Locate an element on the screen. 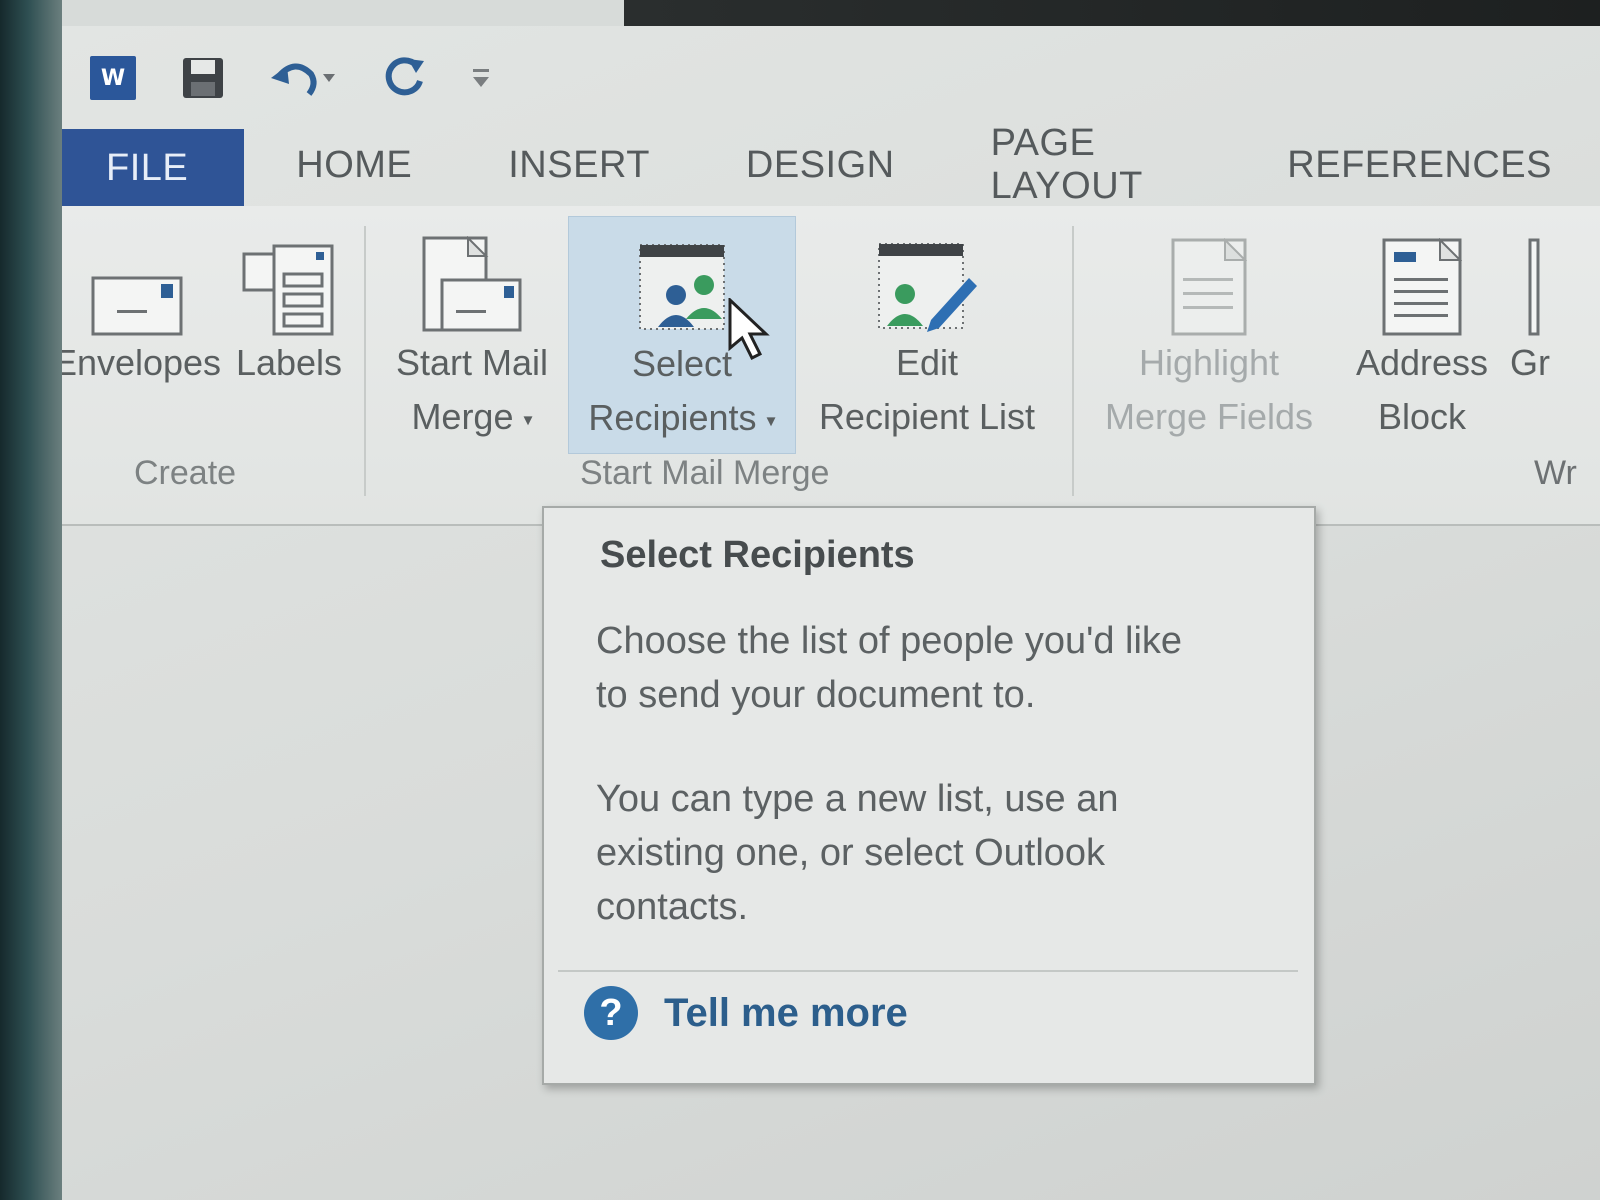 The image size is (1600, 1200). undo-button is located at coordinates (304, 78).